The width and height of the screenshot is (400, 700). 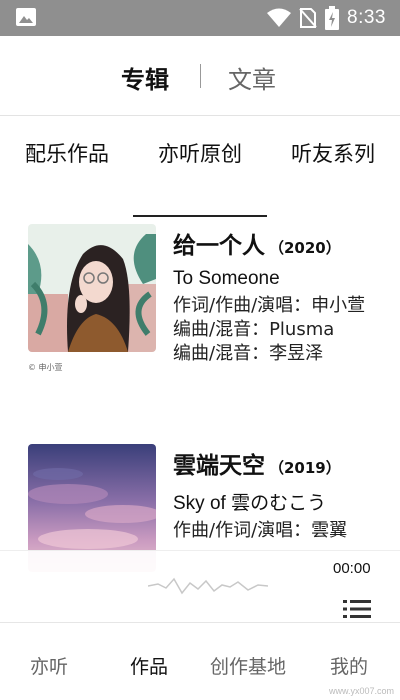 I want to click on cover-copyright: © 申小萱, so click(x=45, y=367).